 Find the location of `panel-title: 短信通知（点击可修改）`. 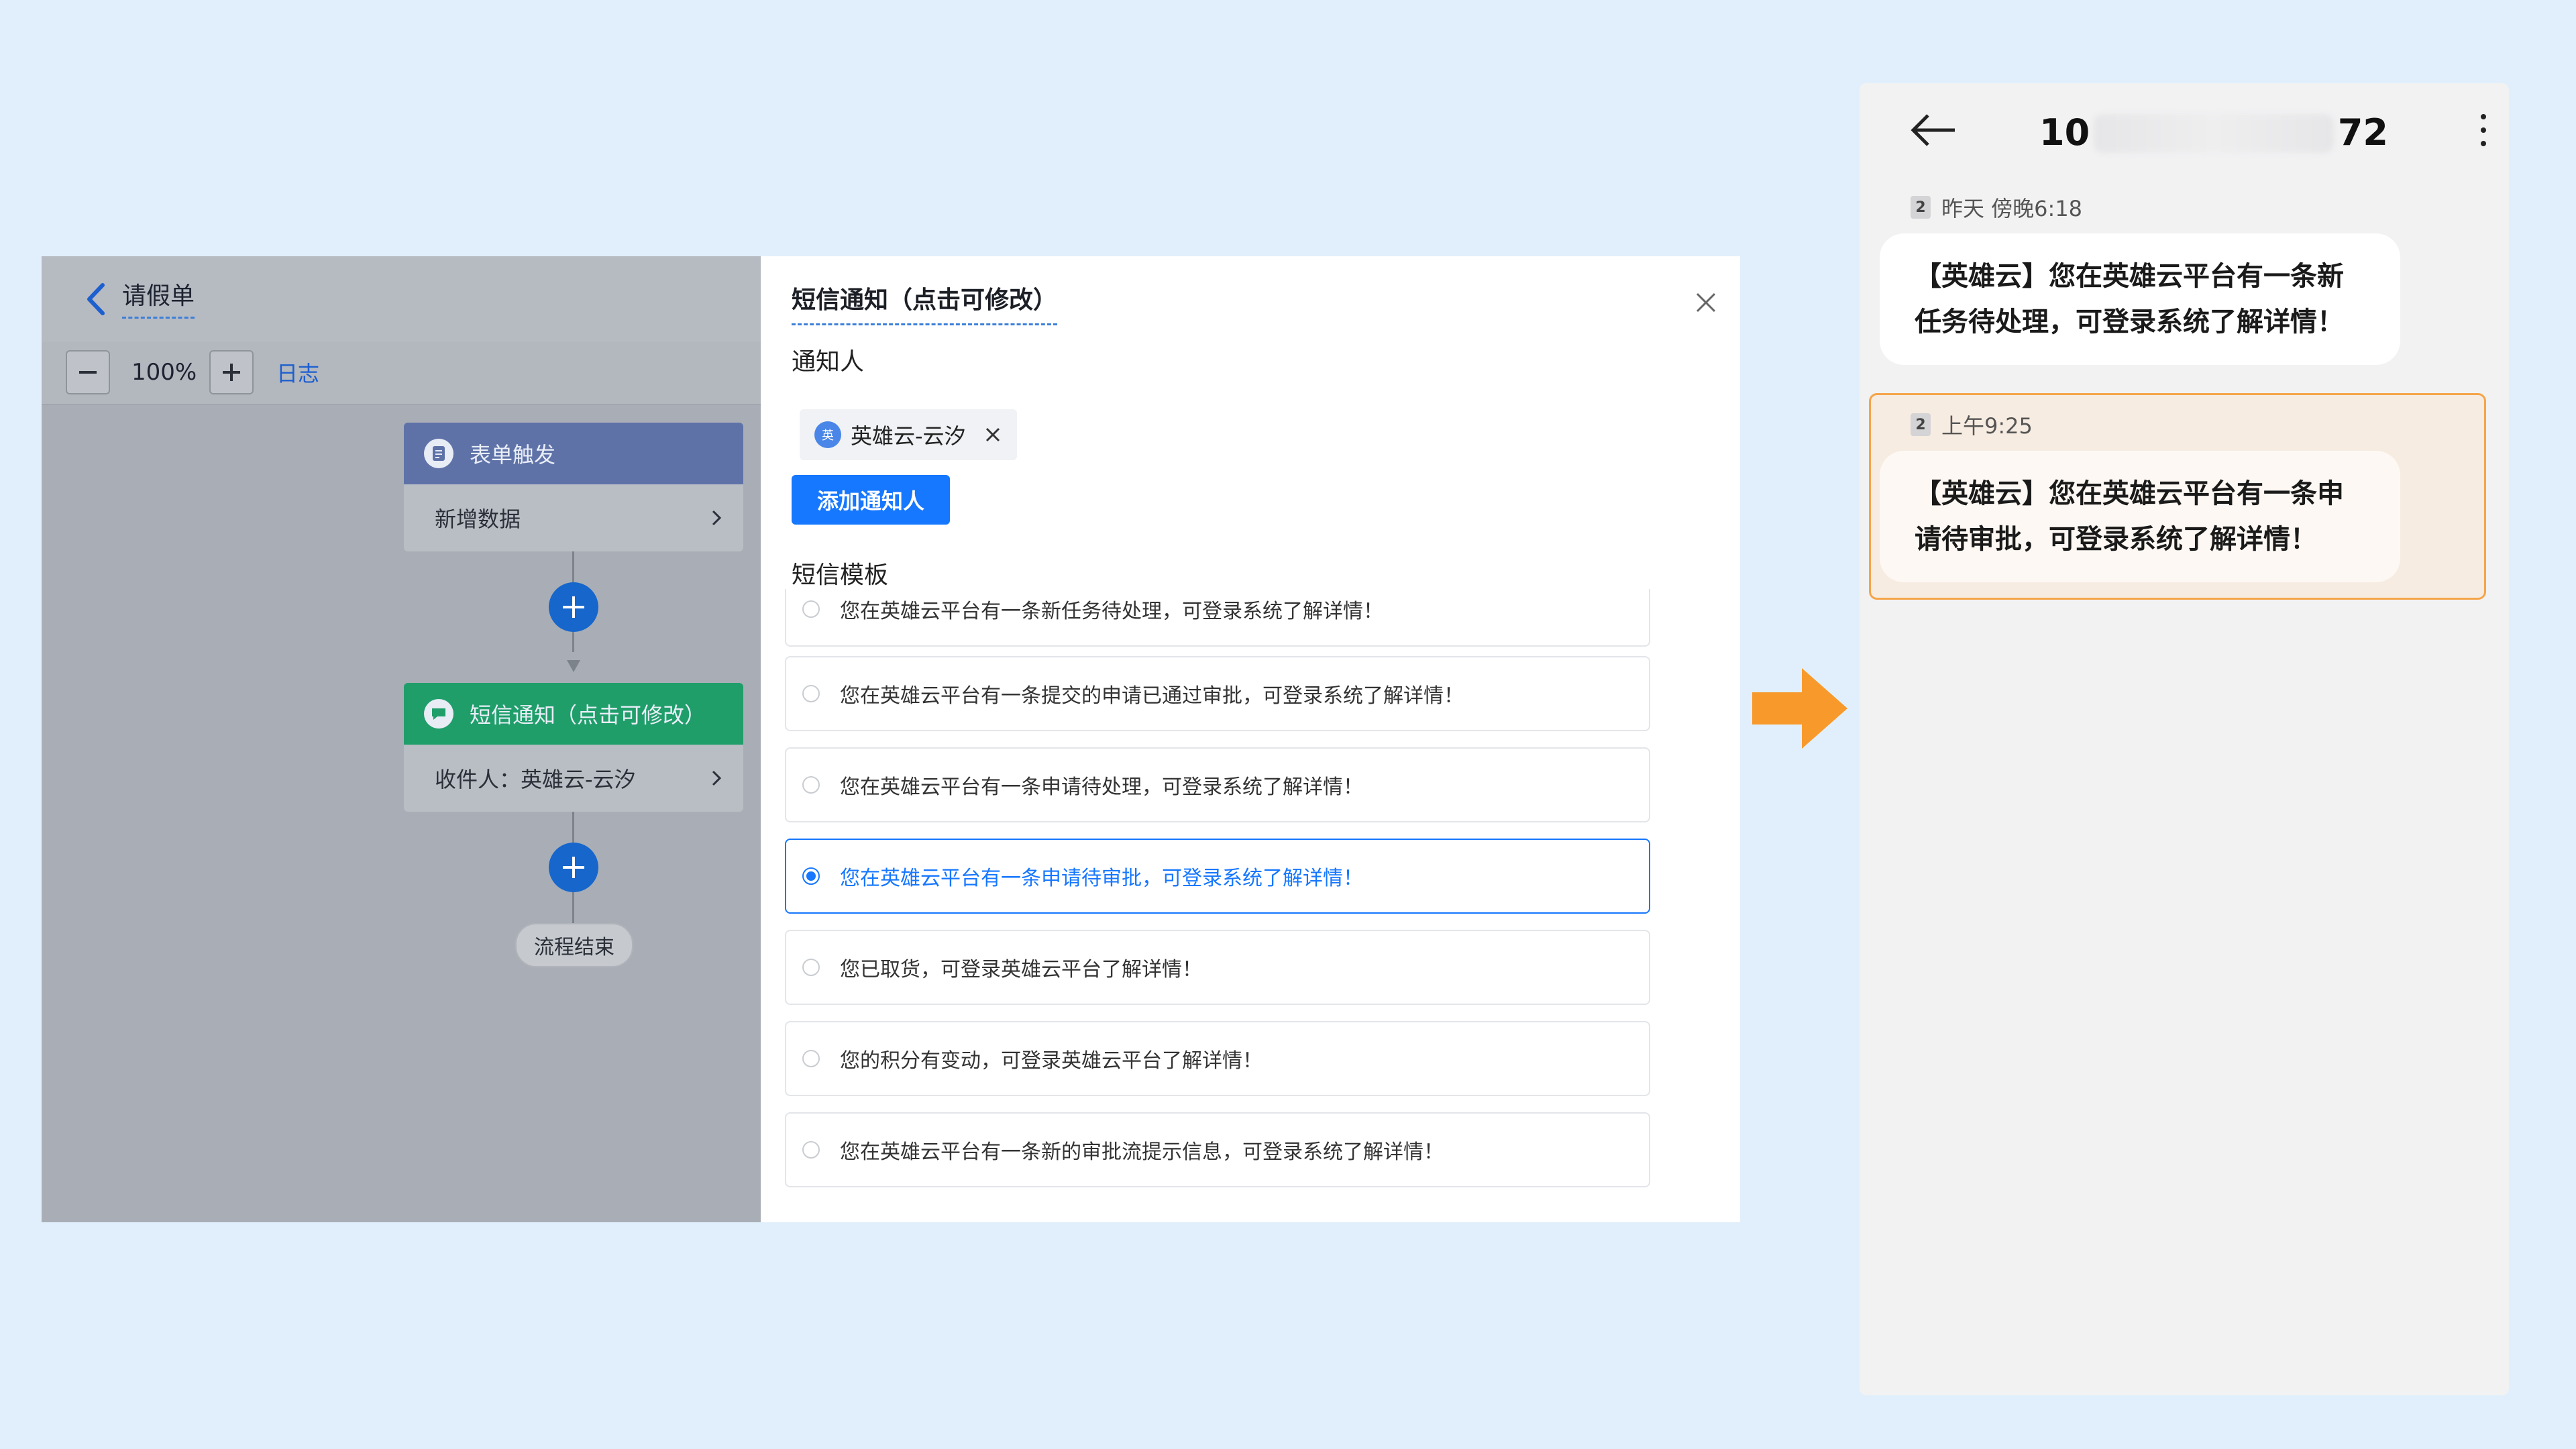

panel-title: 短信通知（点击可修改） is located at coordinates (925, 302).